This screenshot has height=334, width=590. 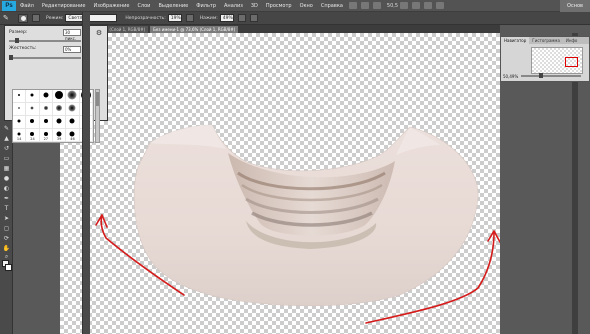 I want to click on gradient-tool-icon: ▦, so click(x=6, y=169).